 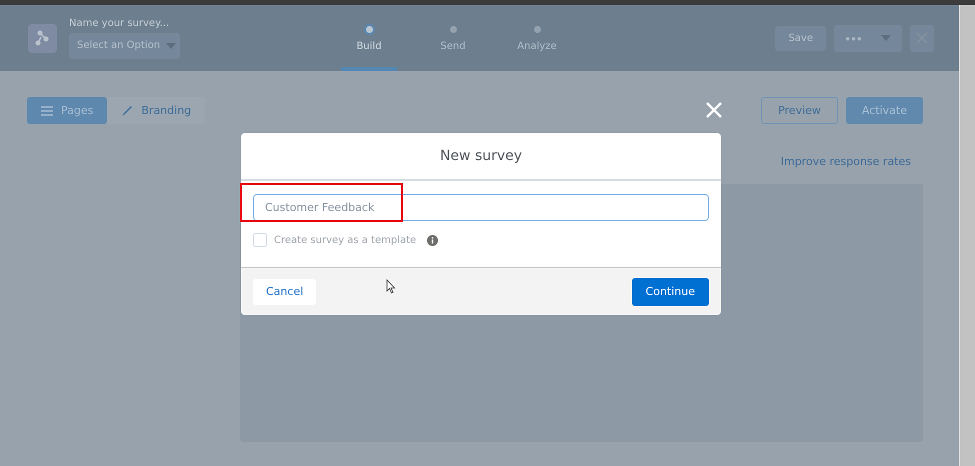 What do you see at coordinates (884, 110) in the screenshot?
I see `activate-button: Activate` at bounding box center [884, 110].